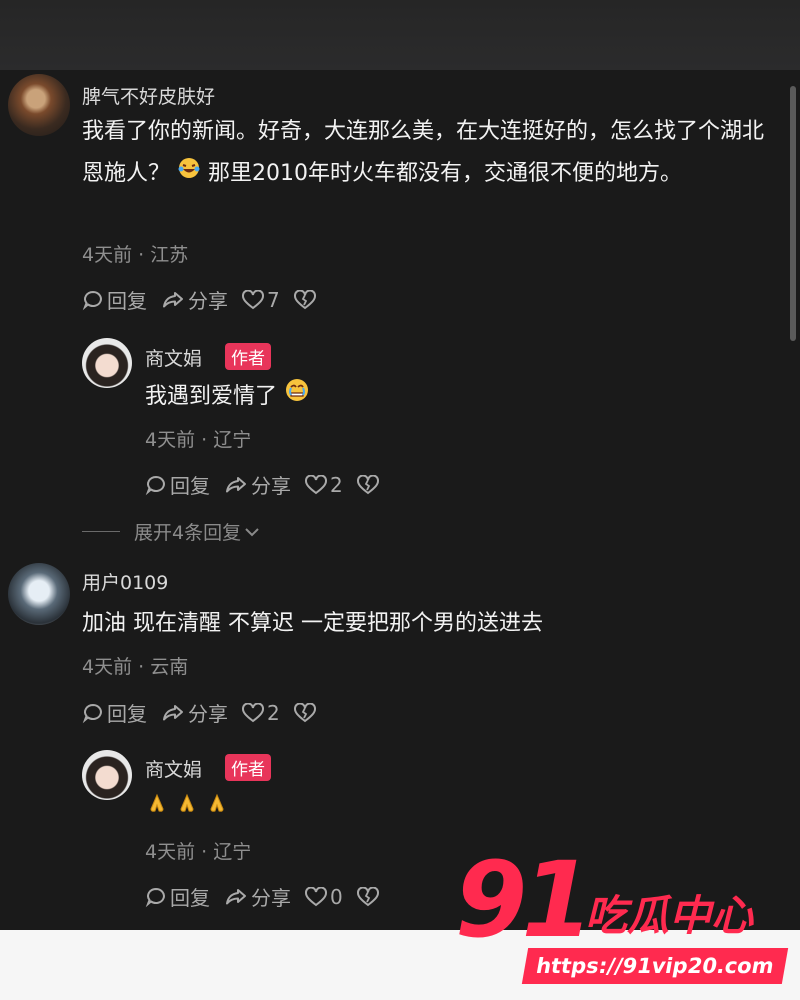 The image size is (800, 1000). I want to click on comment-actions: 回复 分享 2, so click(207, 712).